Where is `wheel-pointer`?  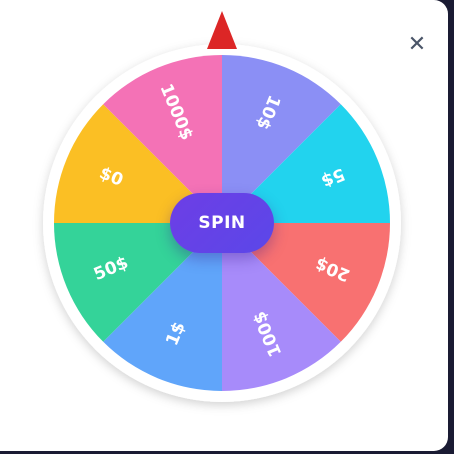 wheel-pointer is located at coordinates (222, 30).